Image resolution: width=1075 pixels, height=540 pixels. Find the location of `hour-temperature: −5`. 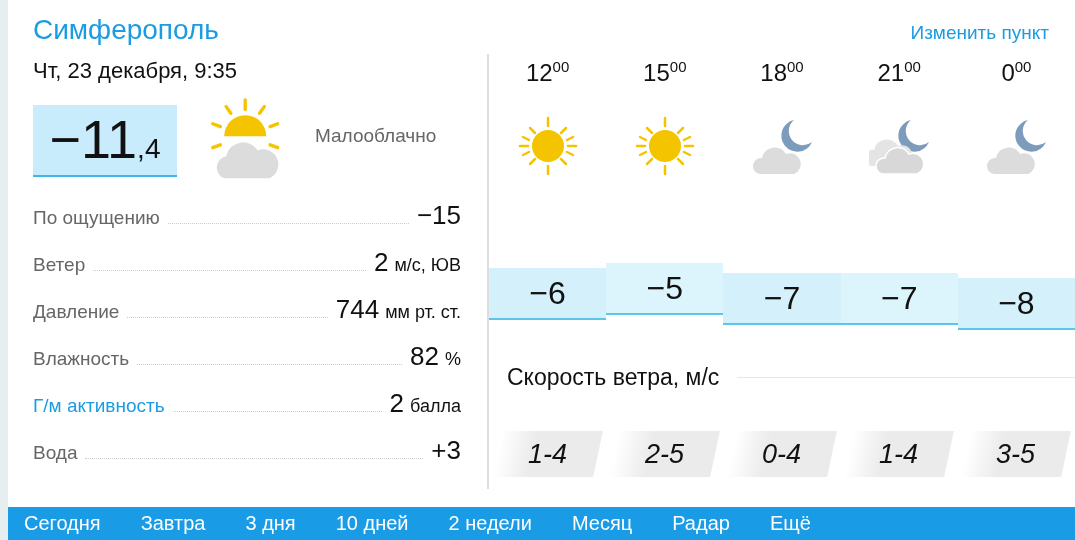

hour-temperature: −5 is located at coordinates (665, 288).